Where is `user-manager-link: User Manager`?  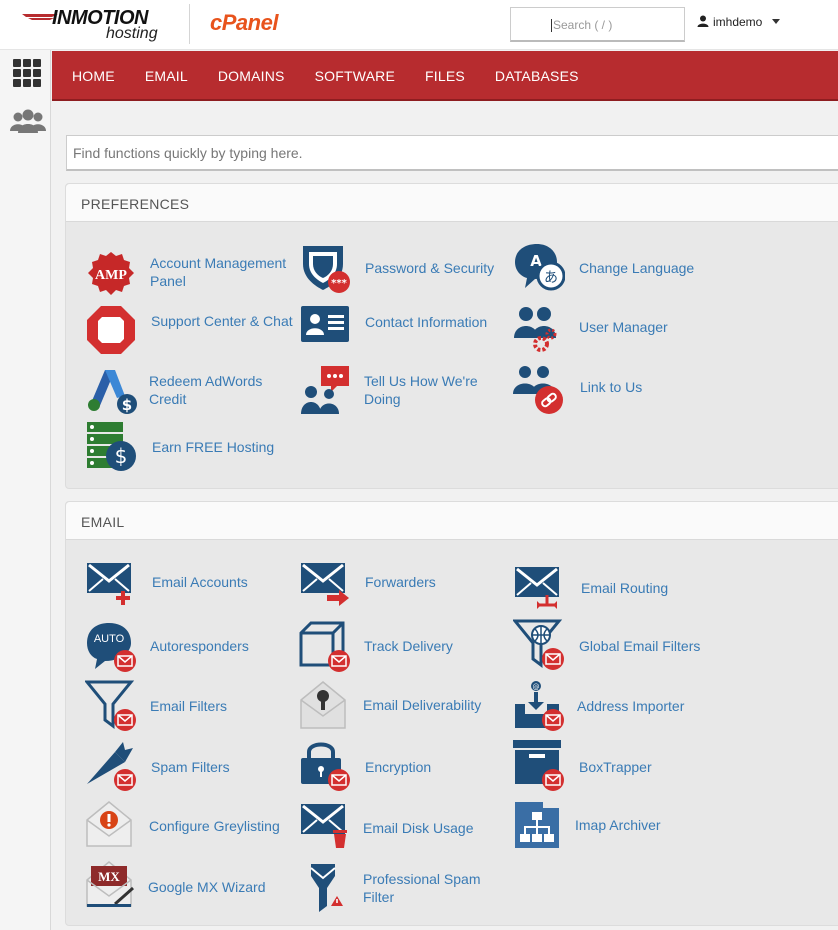 user-manager-link: User Manager is located at coordinates (618, 328).